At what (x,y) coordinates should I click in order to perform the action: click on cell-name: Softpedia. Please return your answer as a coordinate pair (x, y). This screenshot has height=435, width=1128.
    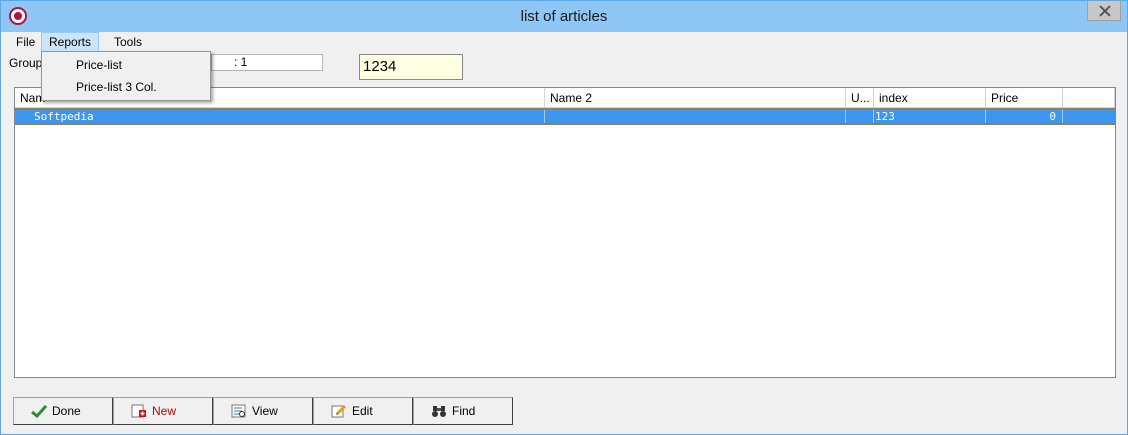
    Looking at the image, I should click on (280, 116).